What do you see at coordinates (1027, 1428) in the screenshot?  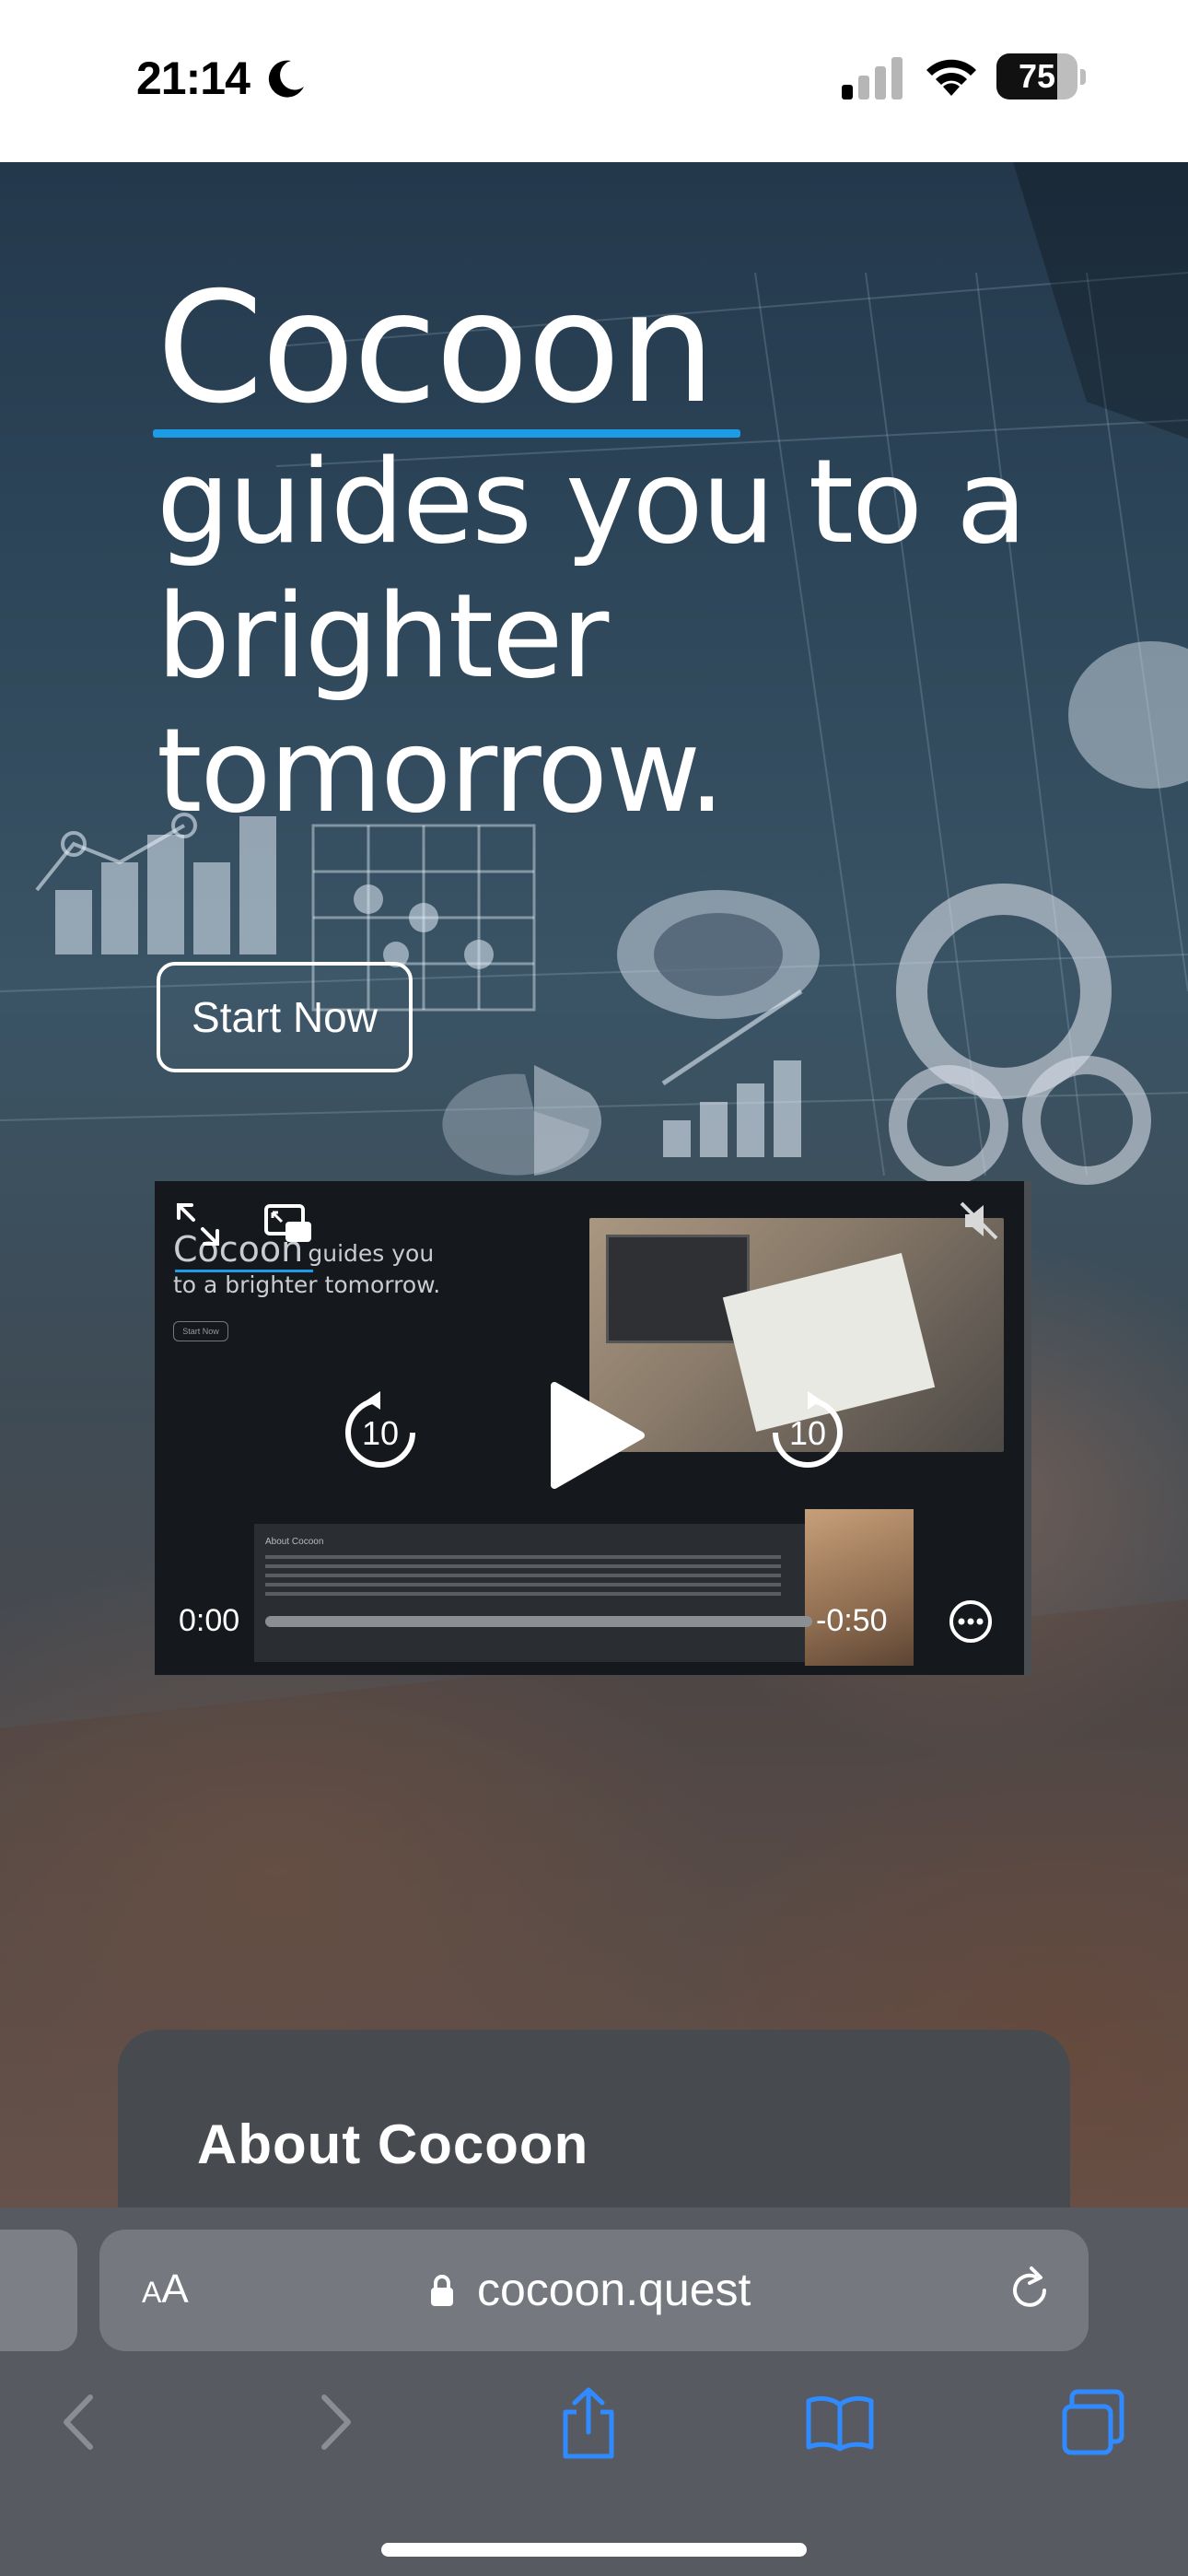 I see `video-frame-edge` at bounding box center [1027, 1428].